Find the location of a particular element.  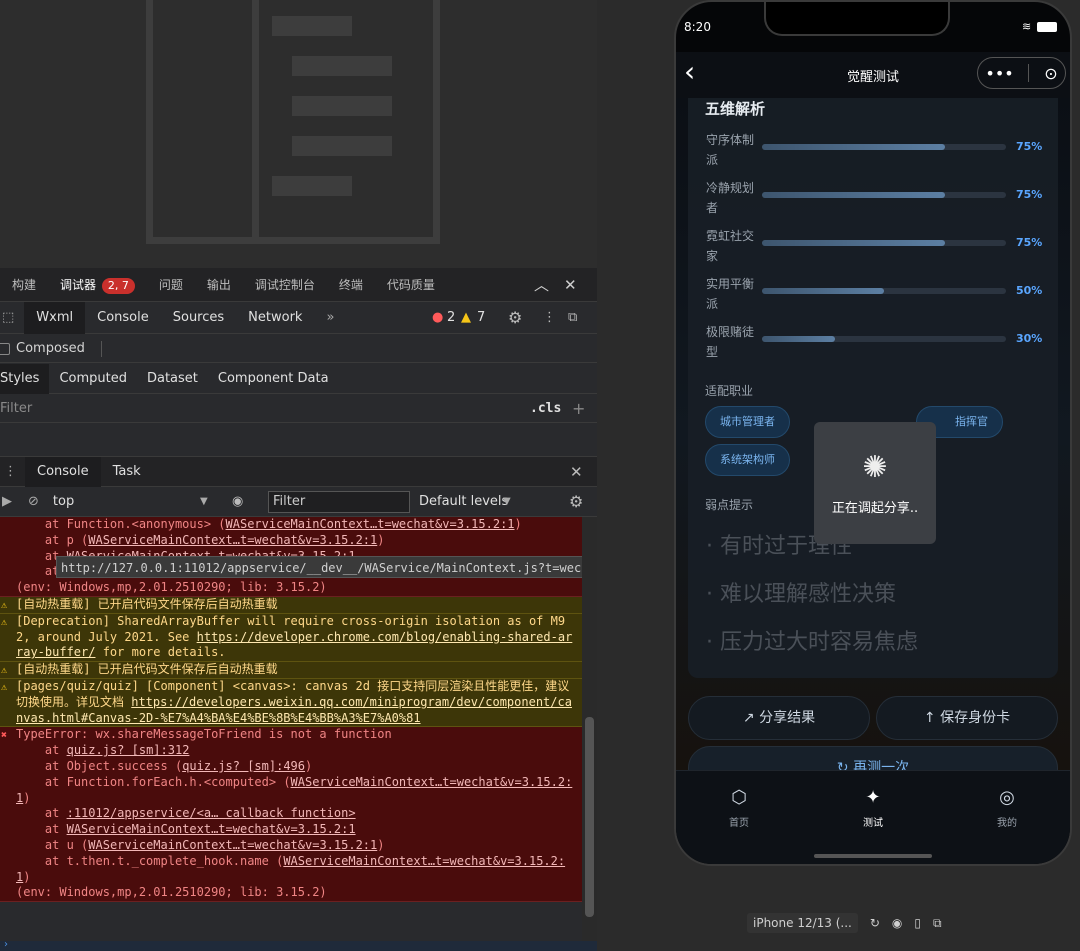

stop-icon: ◉ is located at coordinates (897, 923).